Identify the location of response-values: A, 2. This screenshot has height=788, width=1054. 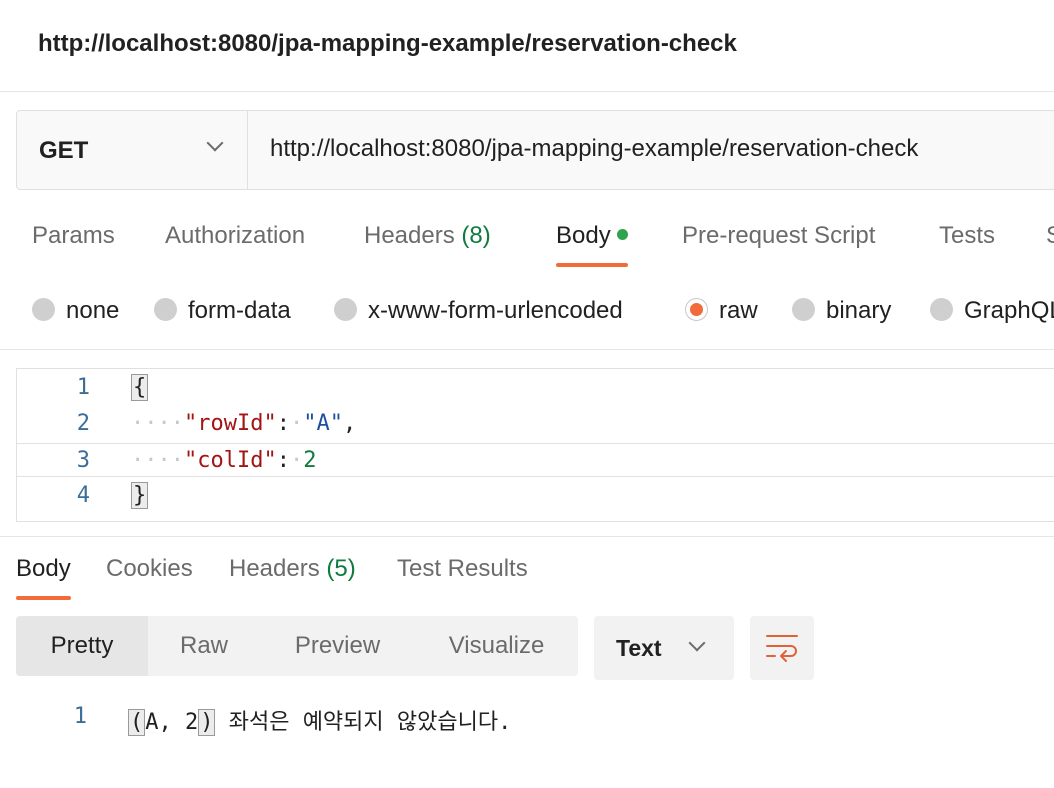
(172, 722).